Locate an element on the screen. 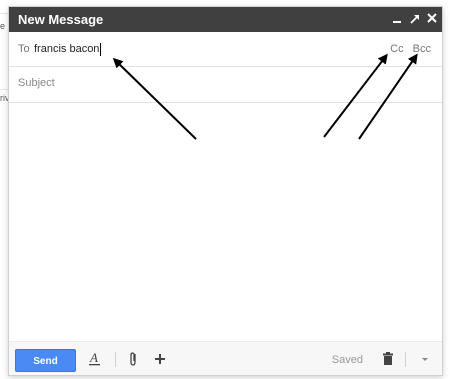 The image size is (450, 379). compose-toolbar: Send A Saved is located at coordinates (225, 358).